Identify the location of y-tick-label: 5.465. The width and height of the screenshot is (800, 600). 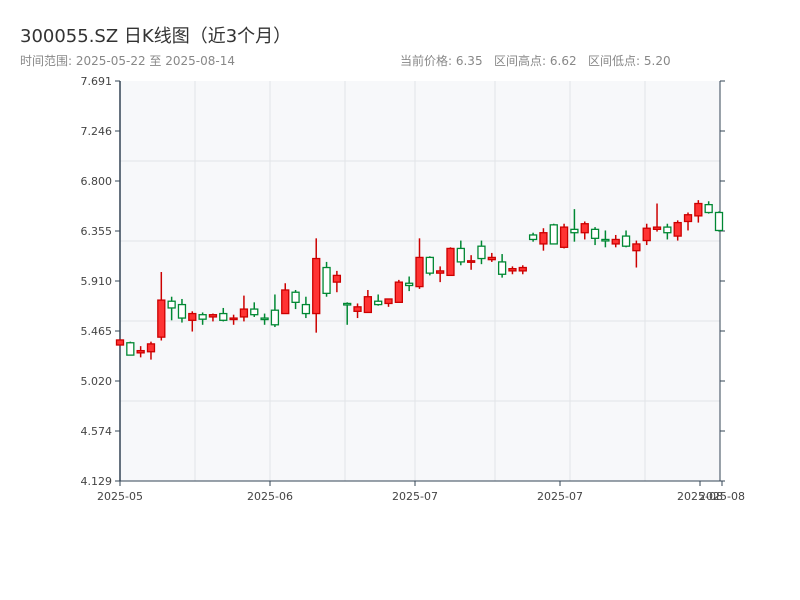
(97, 331).